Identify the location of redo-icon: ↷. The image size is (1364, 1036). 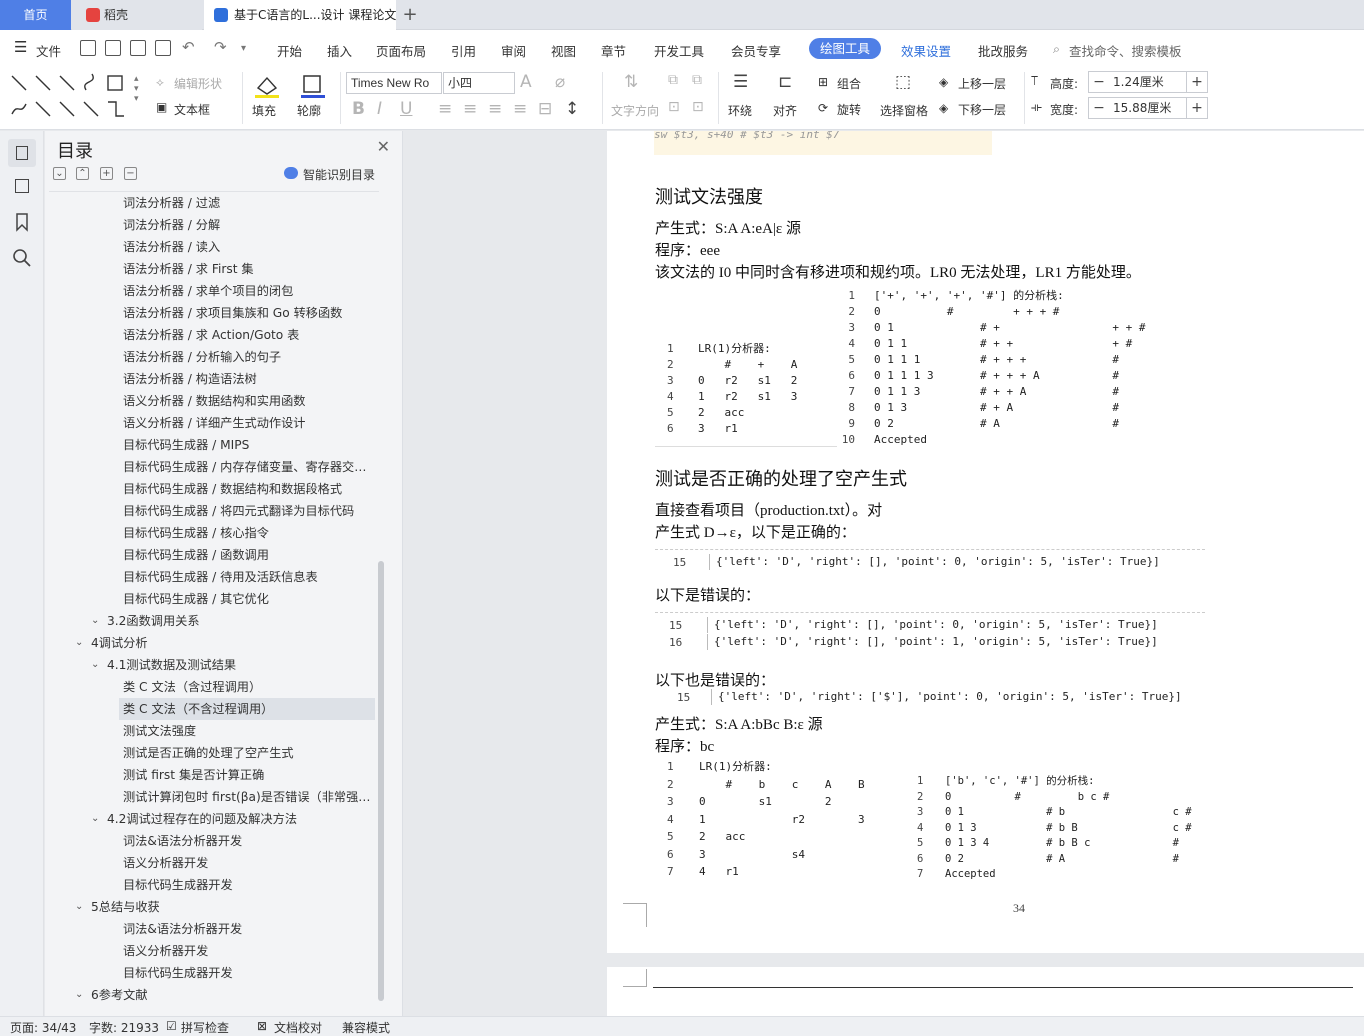
(220, 47).